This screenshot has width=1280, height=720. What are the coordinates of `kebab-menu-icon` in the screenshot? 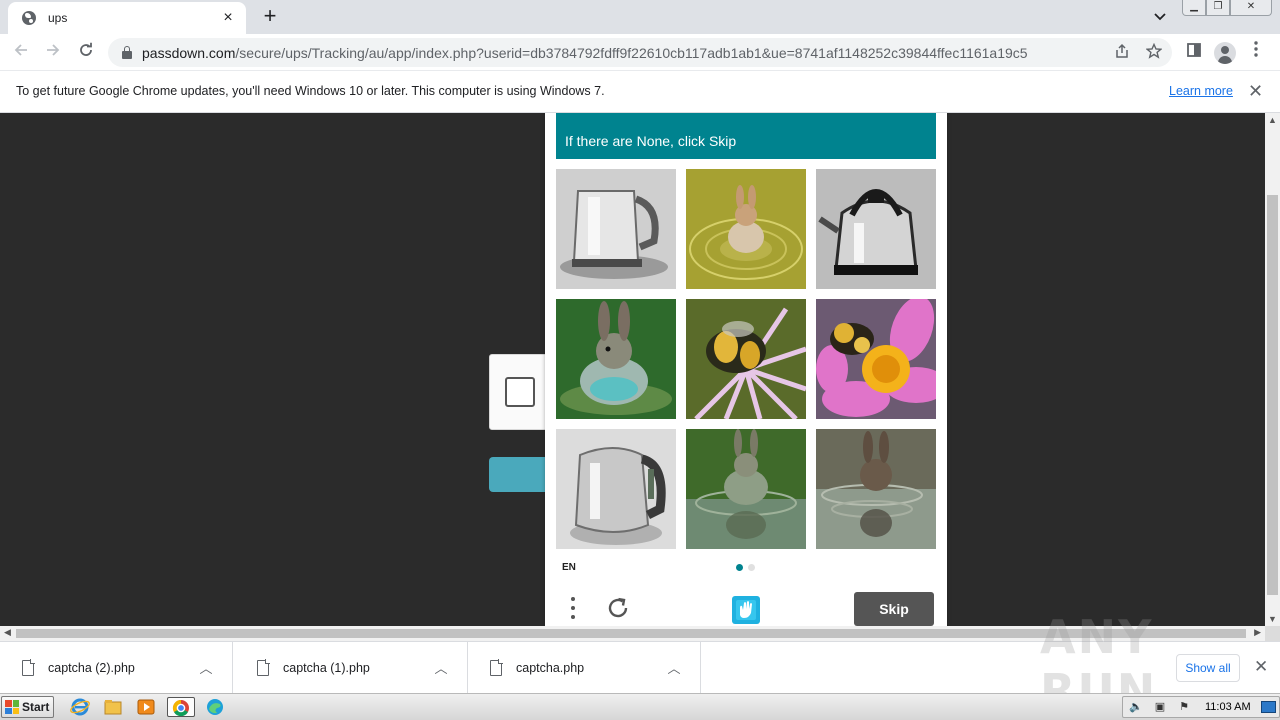 It's located at (1256, 53).